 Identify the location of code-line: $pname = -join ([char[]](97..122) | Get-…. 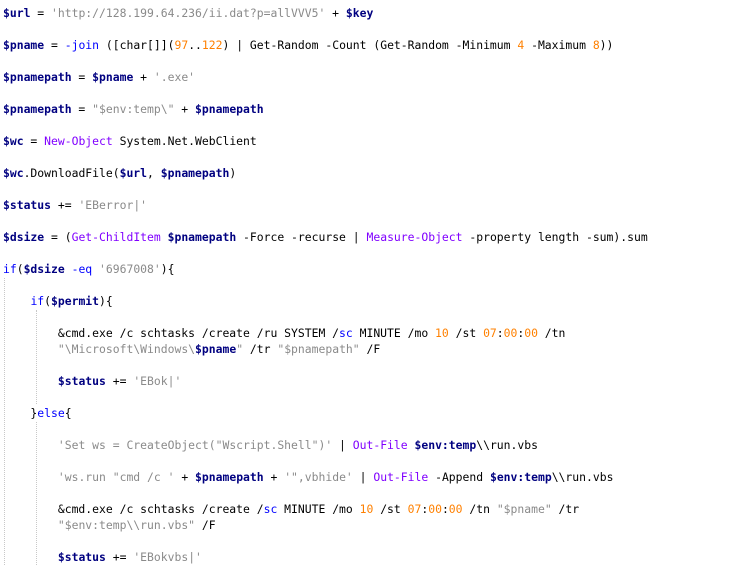
(308, 45).